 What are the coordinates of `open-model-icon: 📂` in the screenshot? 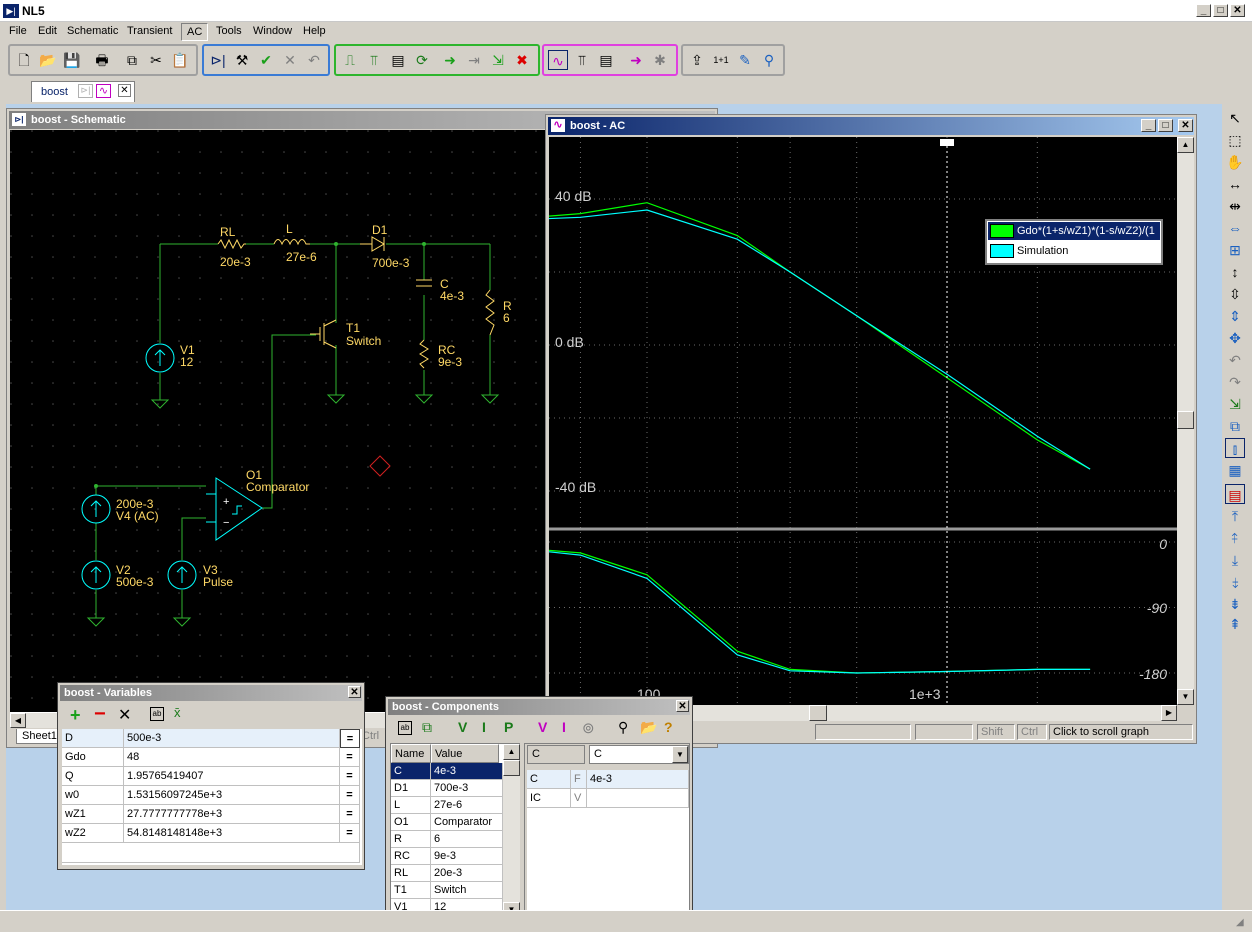 It's located at (648, 727).